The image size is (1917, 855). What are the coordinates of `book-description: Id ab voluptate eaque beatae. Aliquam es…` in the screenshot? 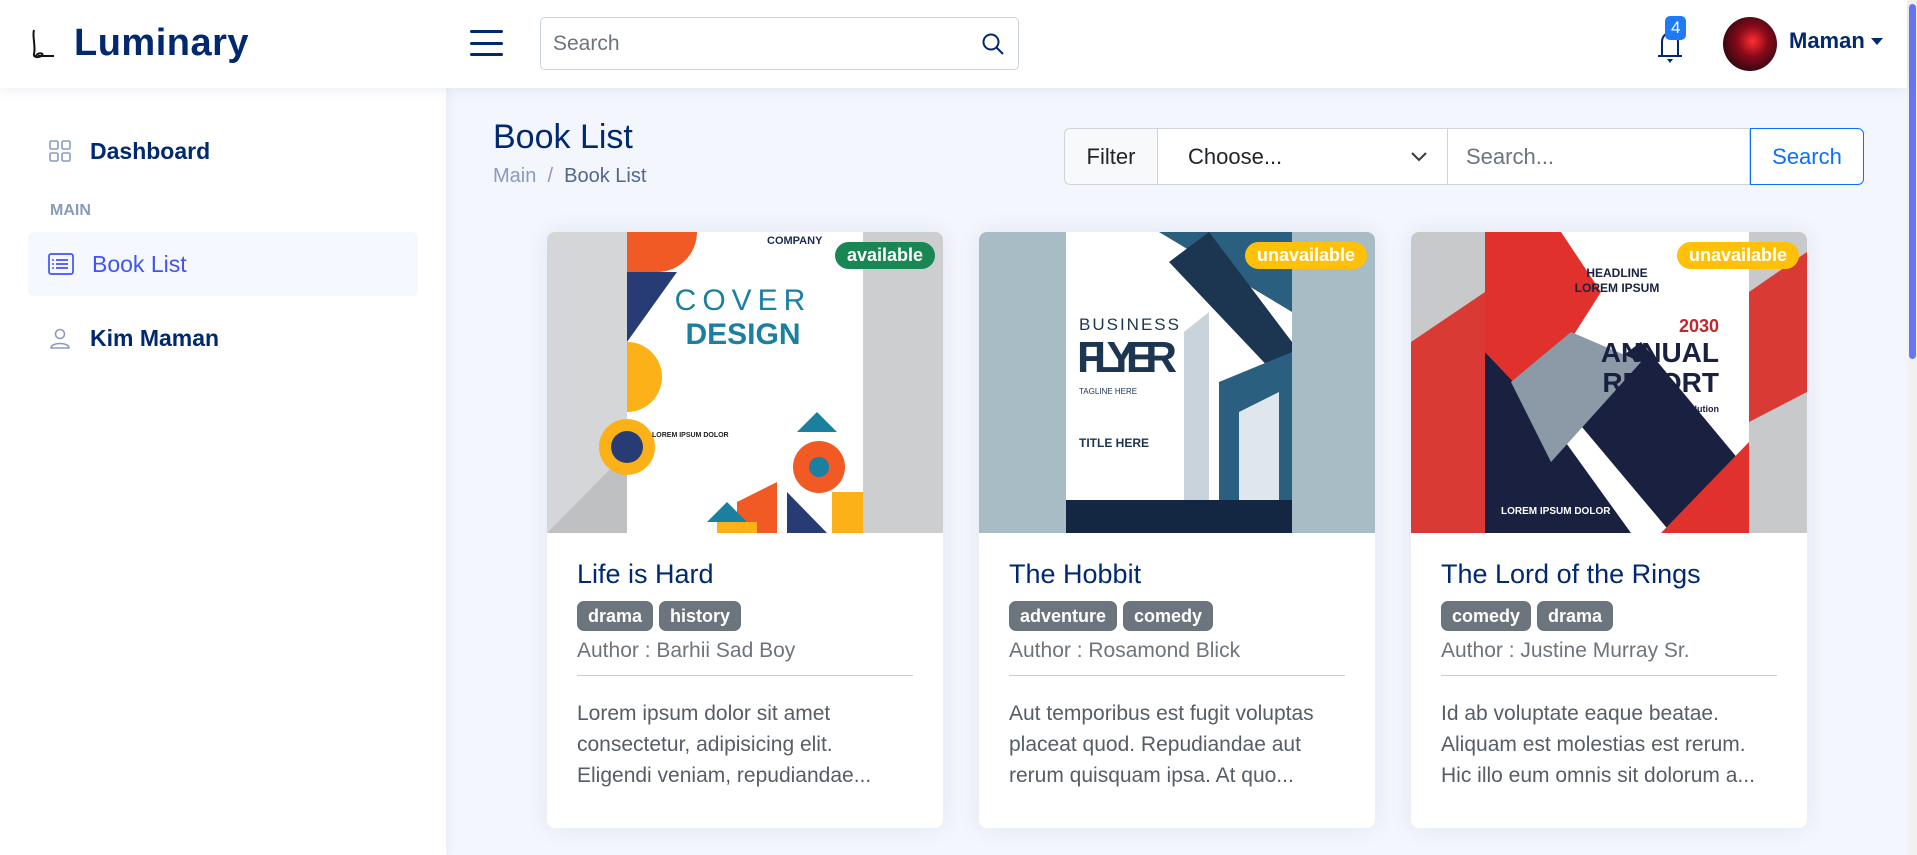 It's located at (1598, 744).